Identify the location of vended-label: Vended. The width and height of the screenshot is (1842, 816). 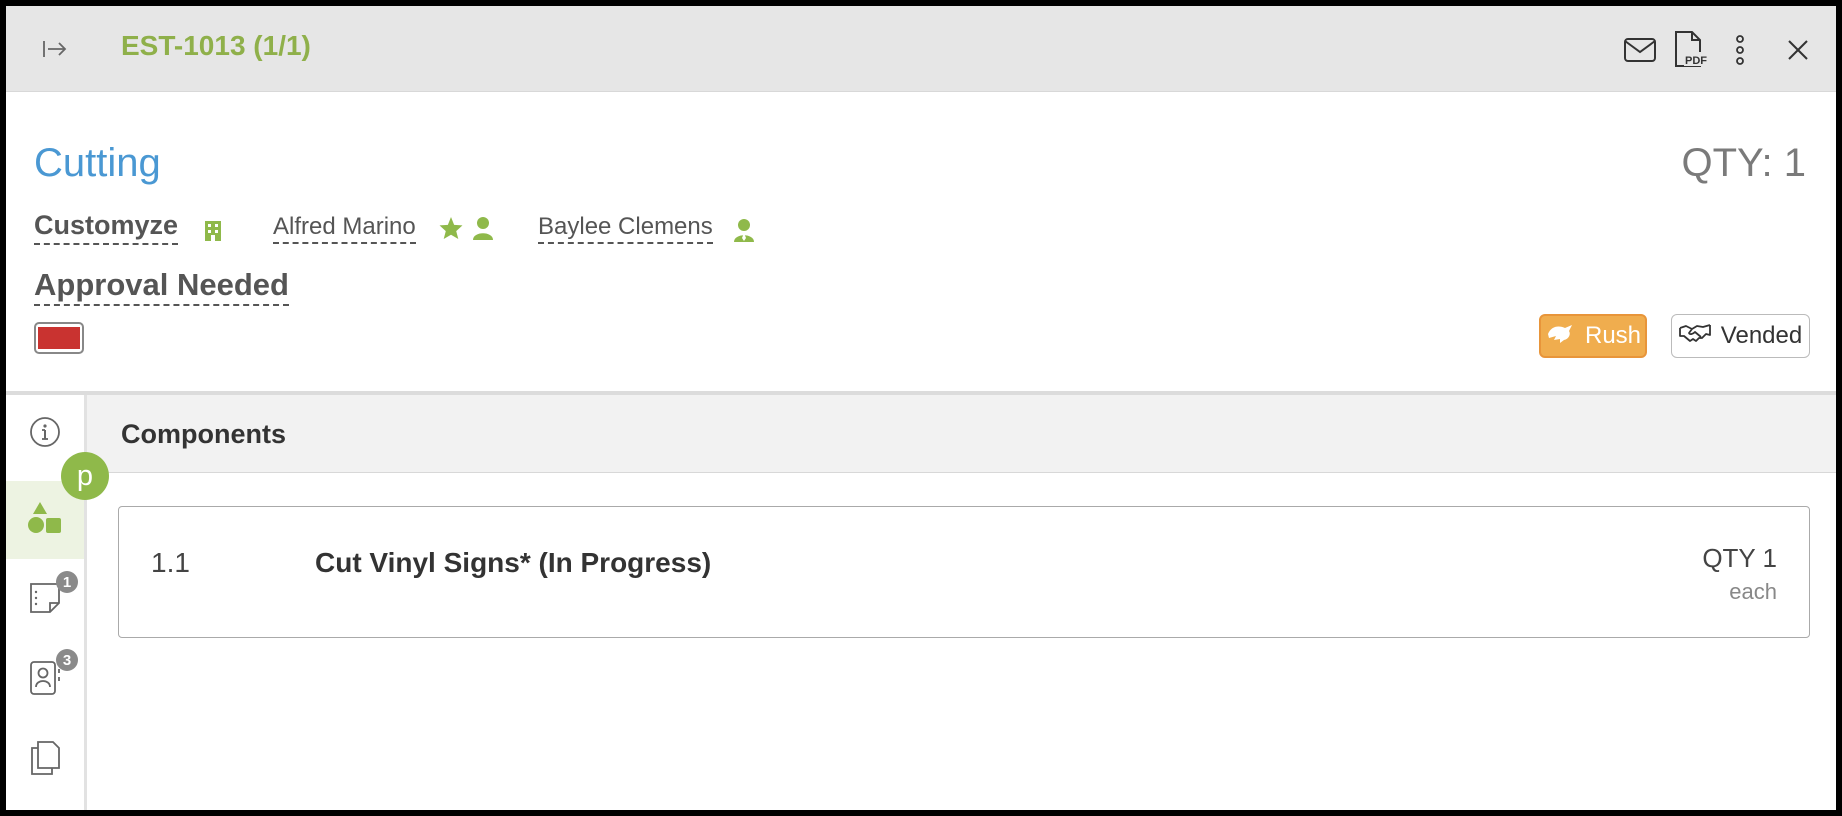
(1761, 335).